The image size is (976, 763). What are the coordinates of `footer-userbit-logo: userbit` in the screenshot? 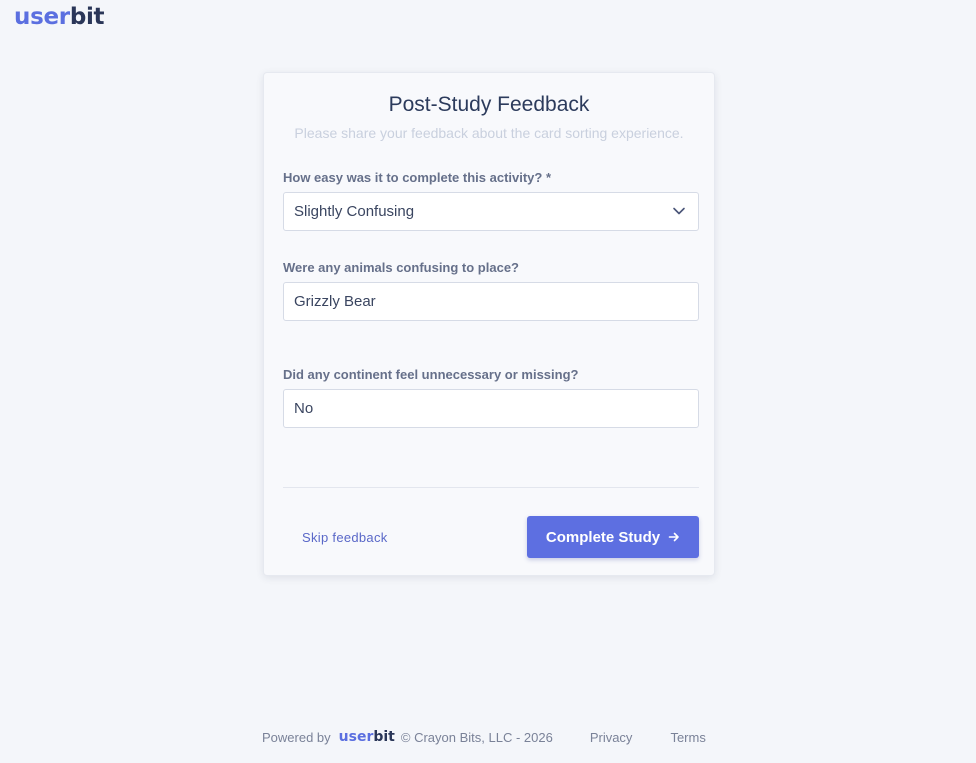 It's located at (367, 737).